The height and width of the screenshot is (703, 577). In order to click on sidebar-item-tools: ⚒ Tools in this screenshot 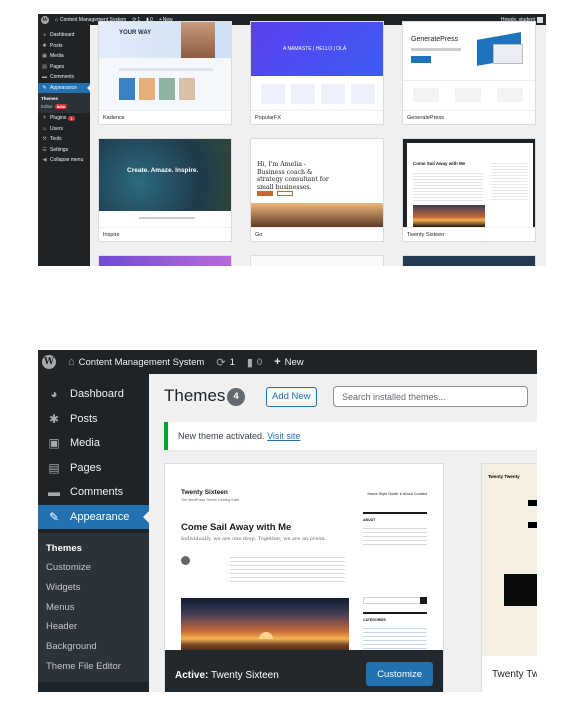, I will do `click(64, 139)`.